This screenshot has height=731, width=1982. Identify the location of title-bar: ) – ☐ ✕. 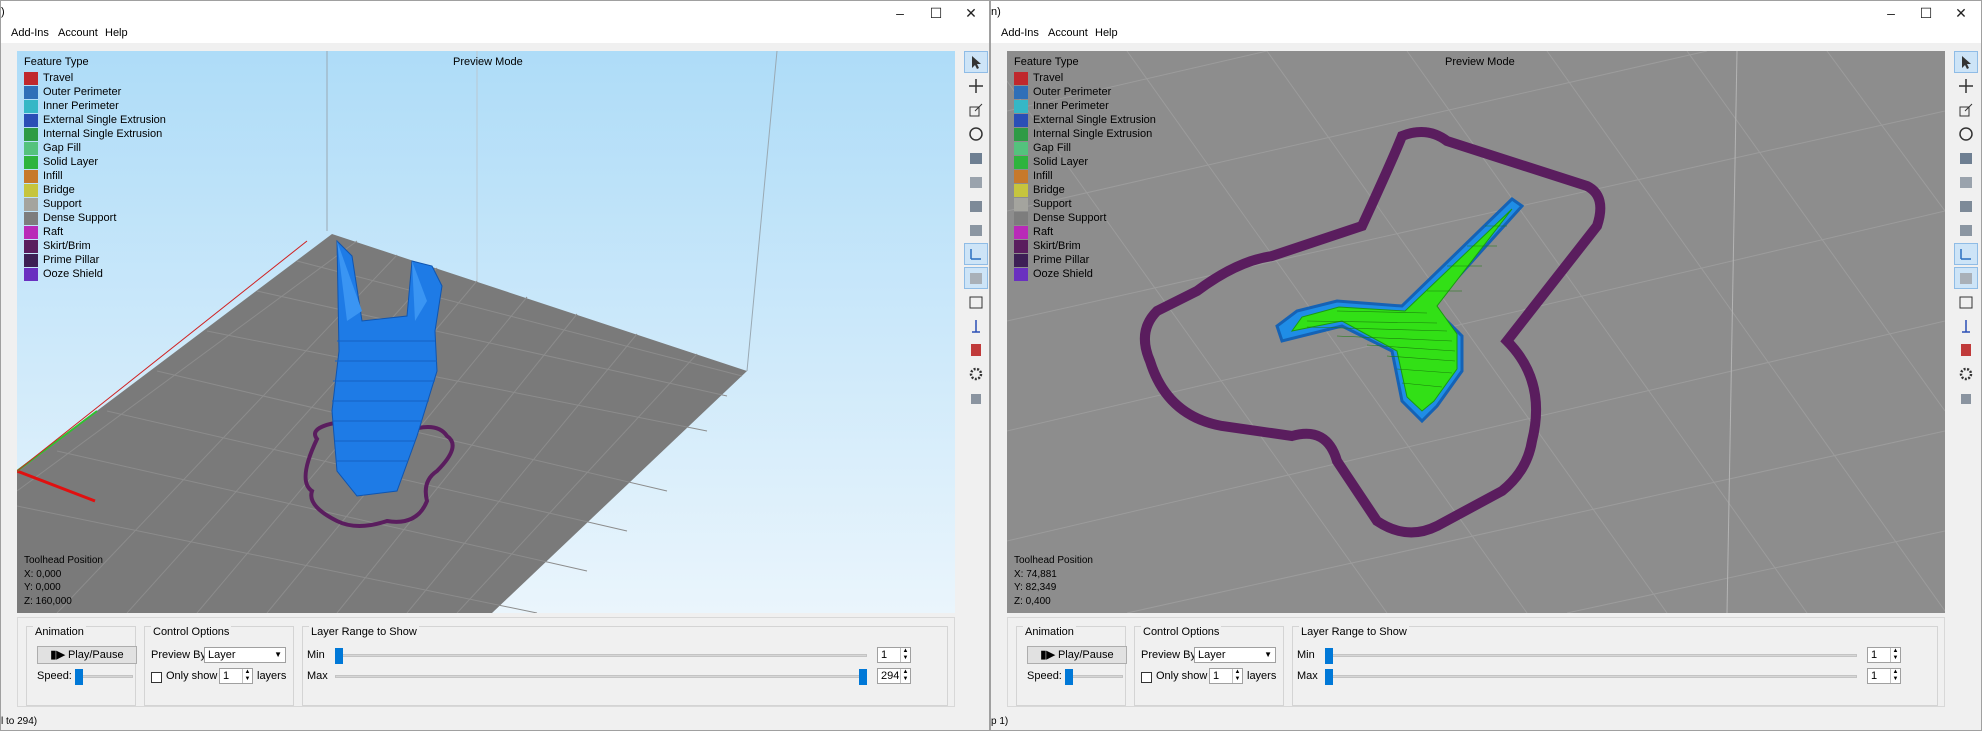
(495, 13).